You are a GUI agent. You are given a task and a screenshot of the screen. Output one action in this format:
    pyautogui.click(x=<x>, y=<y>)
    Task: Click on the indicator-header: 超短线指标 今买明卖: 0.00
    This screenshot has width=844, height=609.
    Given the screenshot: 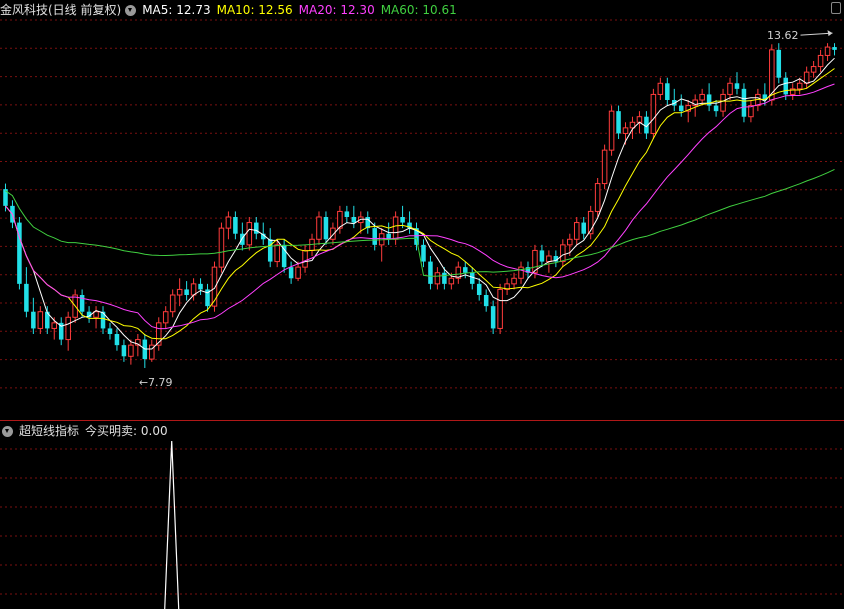 What is the action you would take?
    pyautogui.click(x=87, y=431)
    